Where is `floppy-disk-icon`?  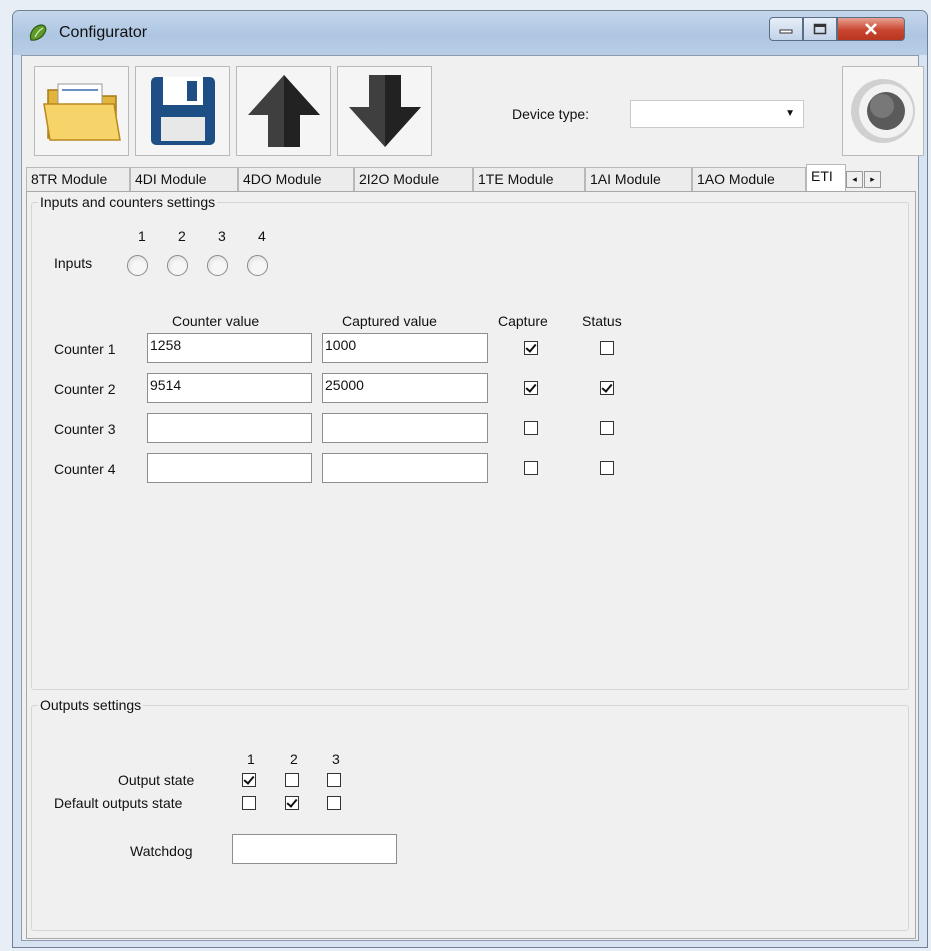 floppy-disk-icon is located at coordinates (182, 111).